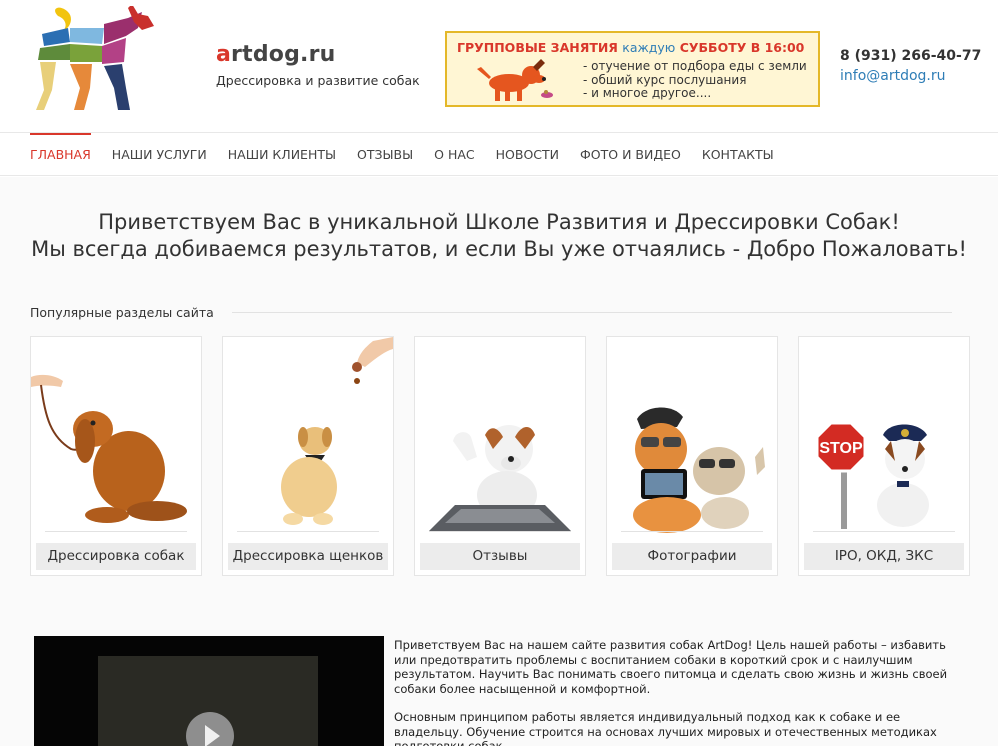 This screenshot has height=746, width=998. Describe the element at coordinates (209, 691) in the screenshot. I see `intro-video-player` at that location.